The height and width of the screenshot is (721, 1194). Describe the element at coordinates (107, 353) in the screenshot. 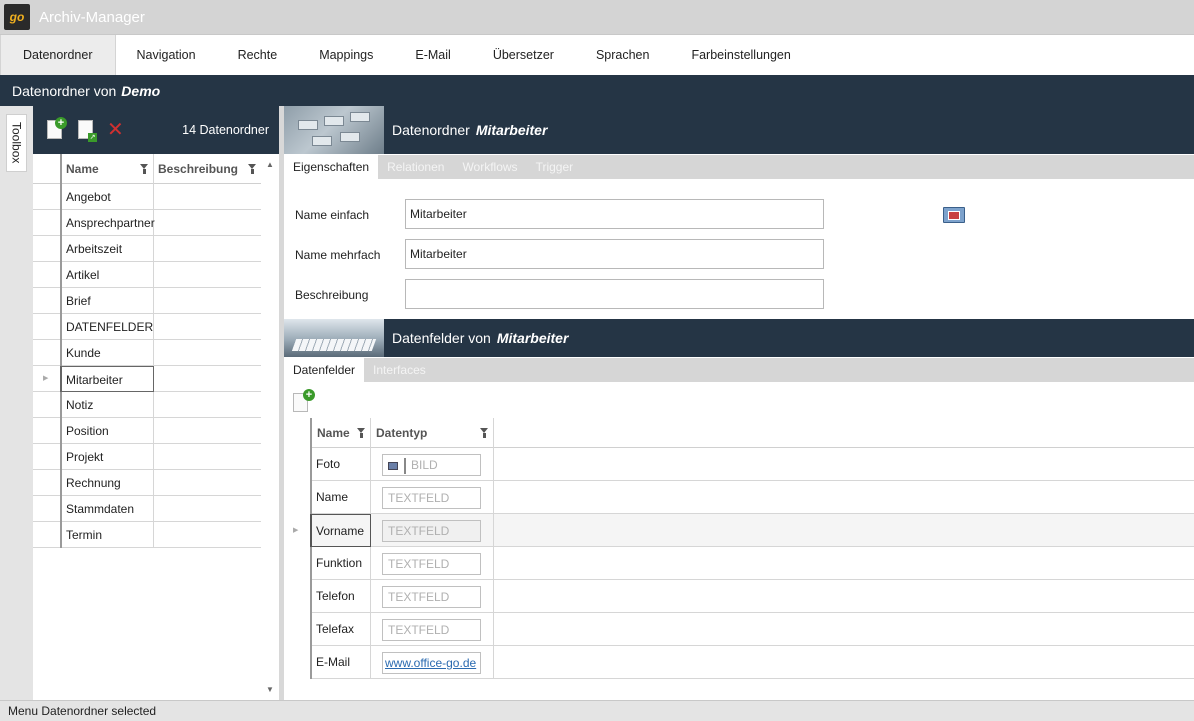

I see `folder-name-cell: Kunde` at that location.